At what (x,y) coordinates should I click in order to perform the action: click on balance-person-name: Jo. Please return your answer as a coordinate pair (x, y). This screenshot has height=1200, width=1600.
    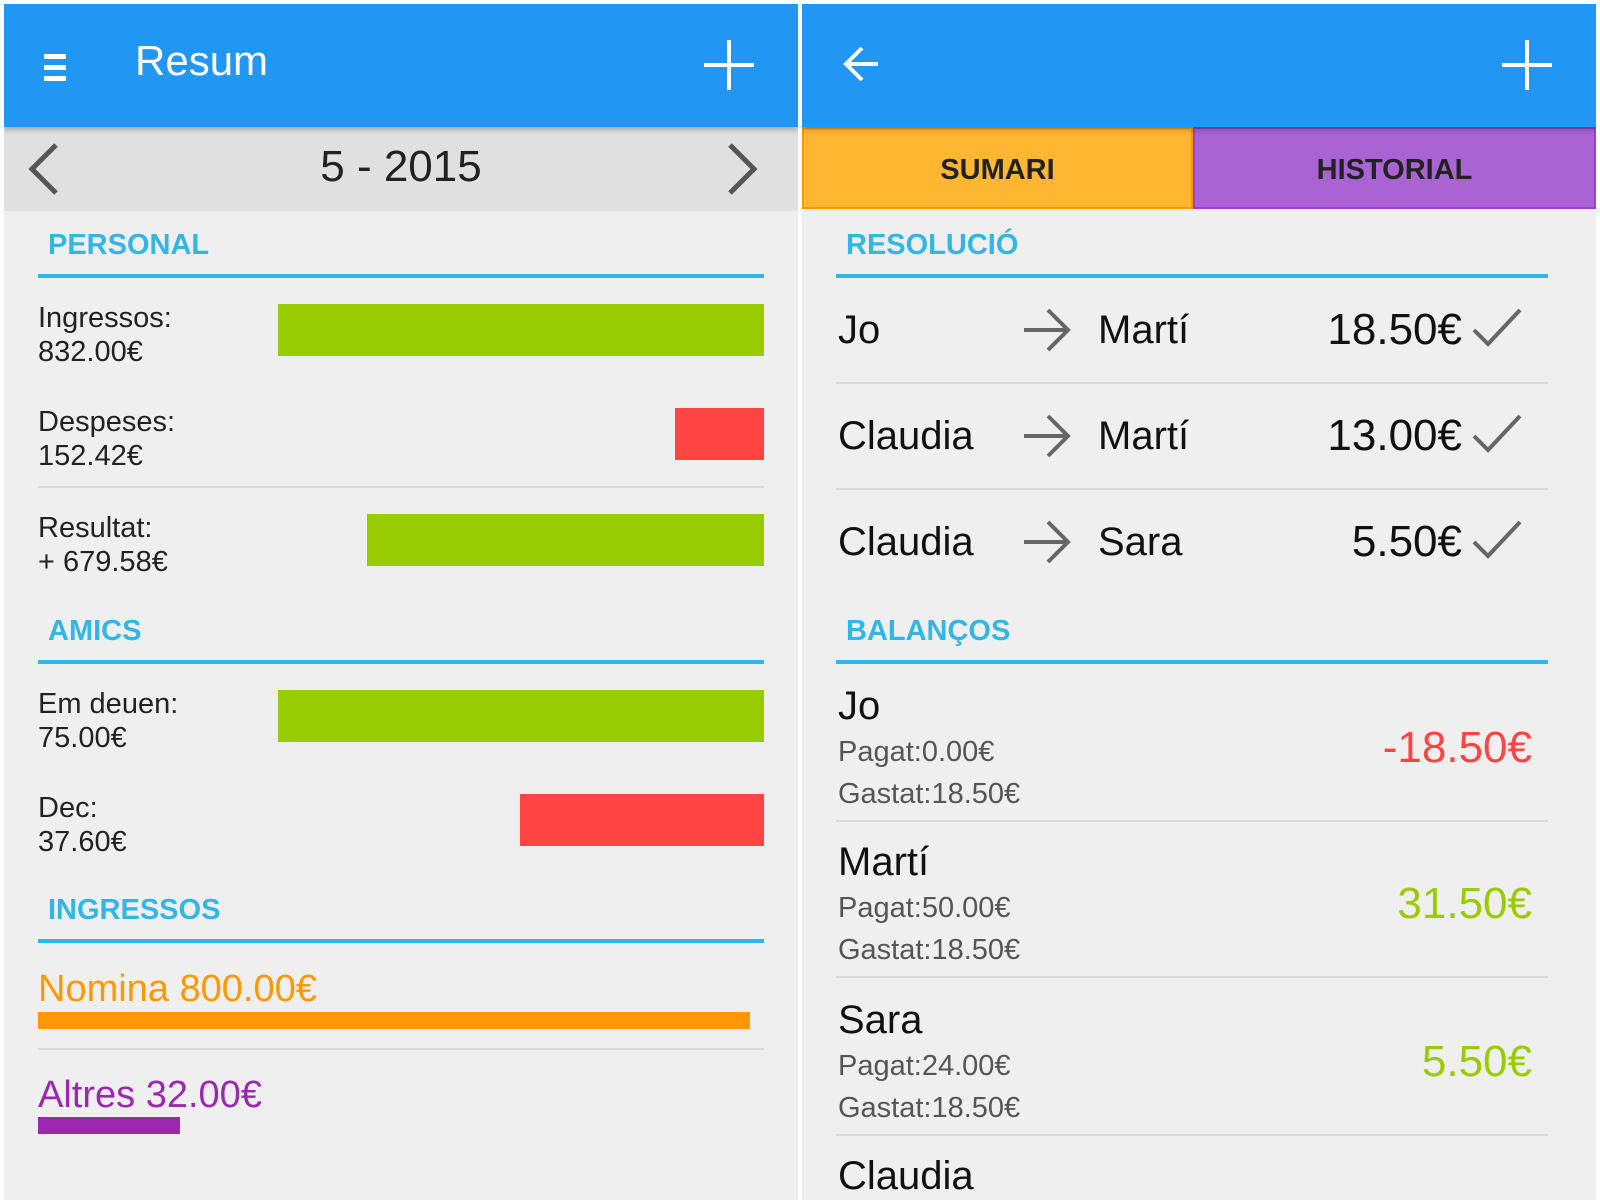
    Looking at the image, I should click on (859, 706).